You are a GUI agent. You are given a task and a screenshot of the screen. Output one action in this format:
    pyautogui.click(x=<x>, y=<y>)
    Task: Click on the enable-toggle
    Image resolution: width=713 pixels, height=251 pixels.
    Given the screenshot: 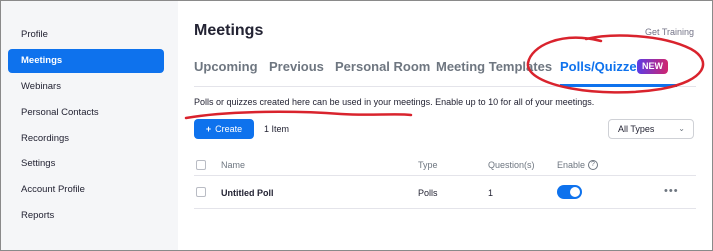 What is the action you would take?
    pyautogui.click(x=569, y=192)
    